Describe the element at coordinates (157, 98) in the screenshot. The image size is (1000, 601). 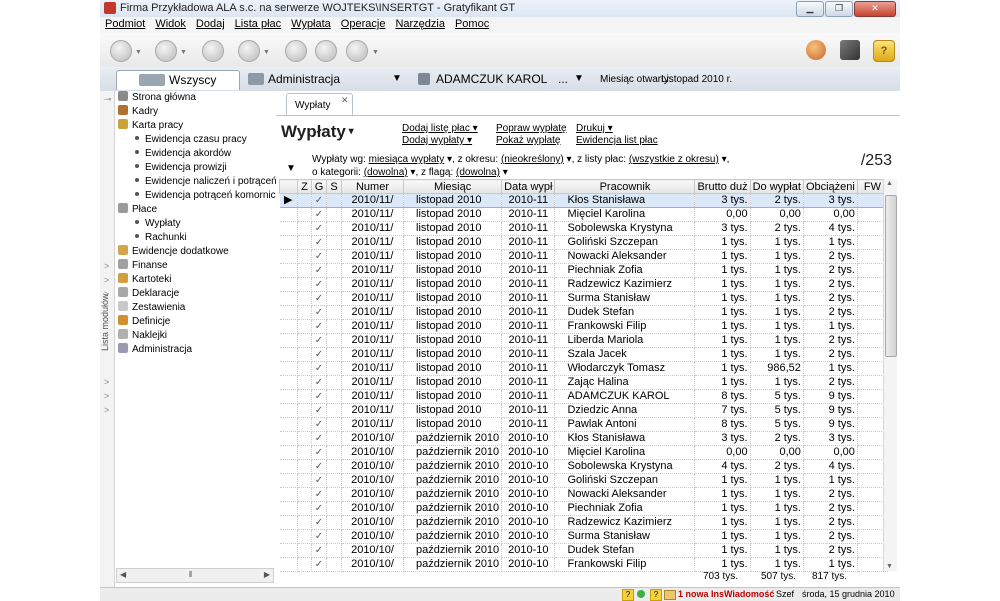
I see `nav-strona-glowna: Strona główna` at that location.